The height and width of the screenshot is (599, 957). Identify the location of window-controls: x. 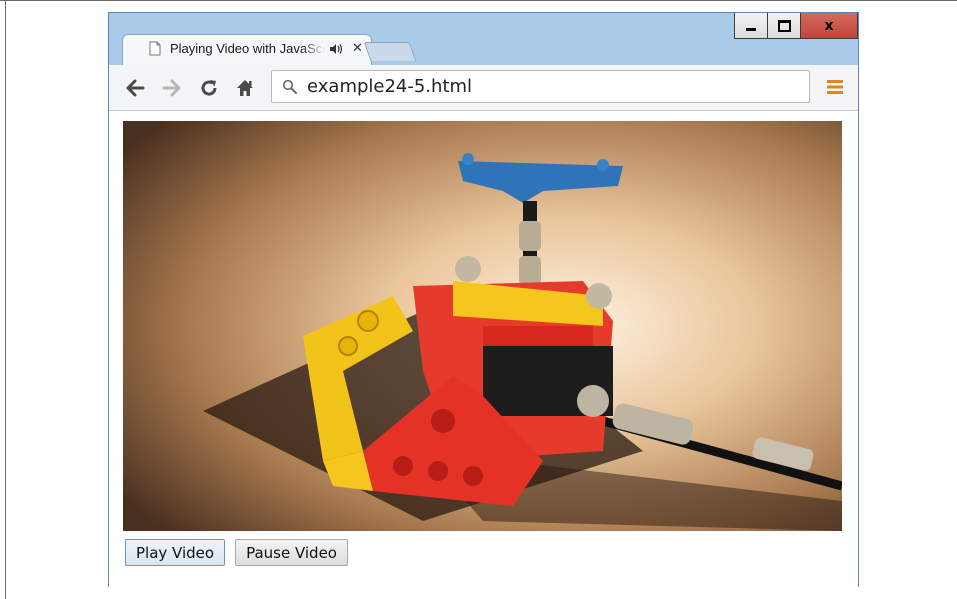
(796, 26).